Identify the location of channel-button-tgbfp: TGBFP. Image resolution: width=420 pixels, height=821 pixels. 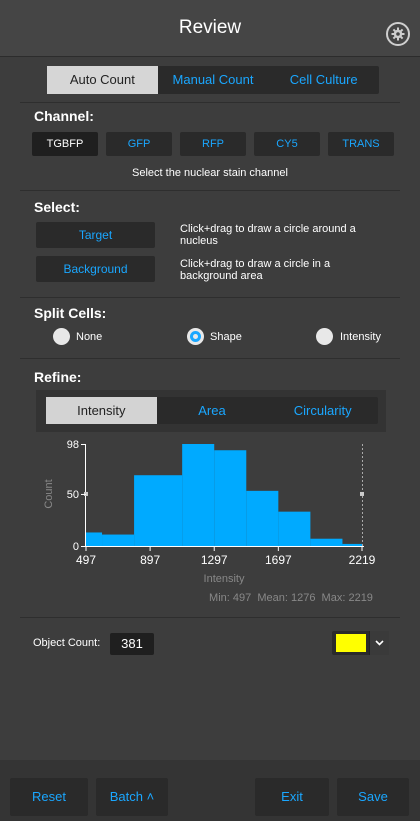
(65, 144).